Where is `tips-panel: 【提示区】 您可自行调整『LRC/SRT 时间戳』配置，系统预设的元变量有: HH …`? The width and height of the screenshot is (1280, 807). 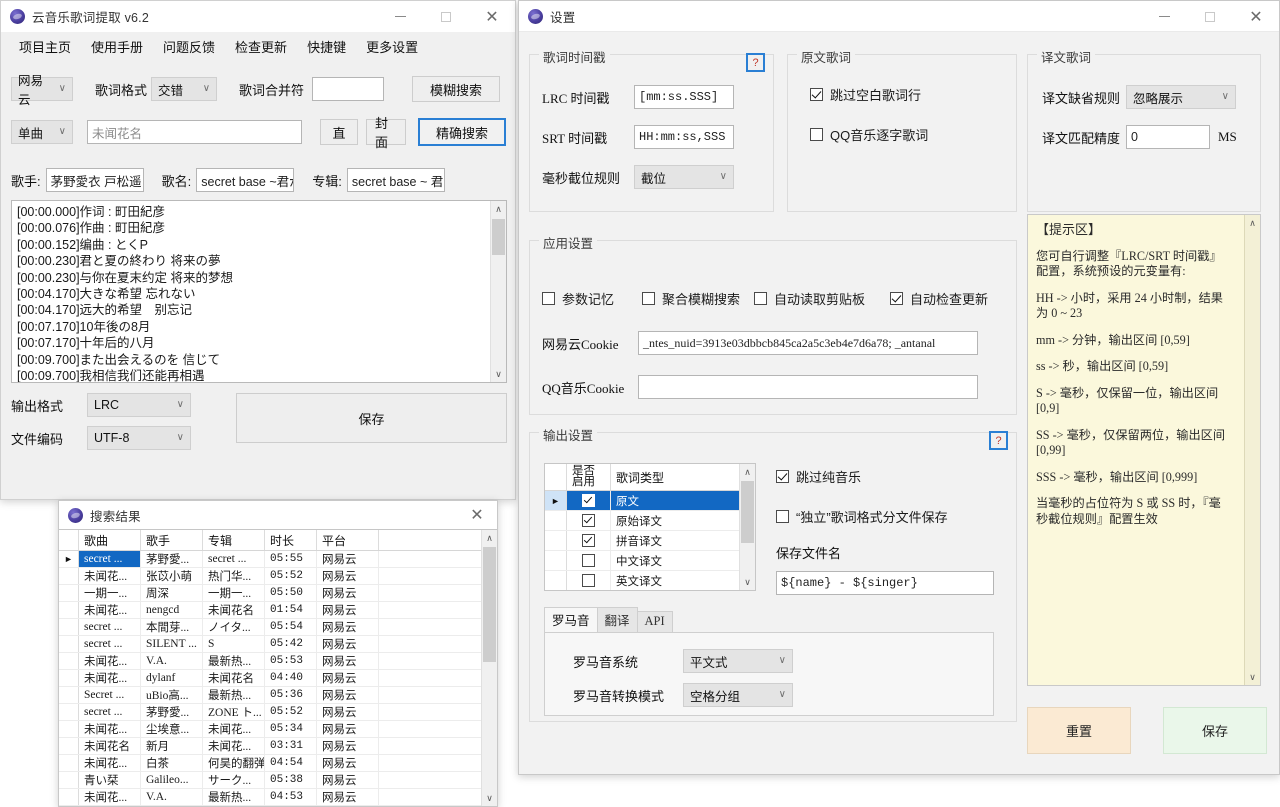
tips-panel: 【提示区】 您可自行调整『LRC/SRT 时间戳』配置，系统预设的元变量有: HH … is located at coordinates (1144, 450).